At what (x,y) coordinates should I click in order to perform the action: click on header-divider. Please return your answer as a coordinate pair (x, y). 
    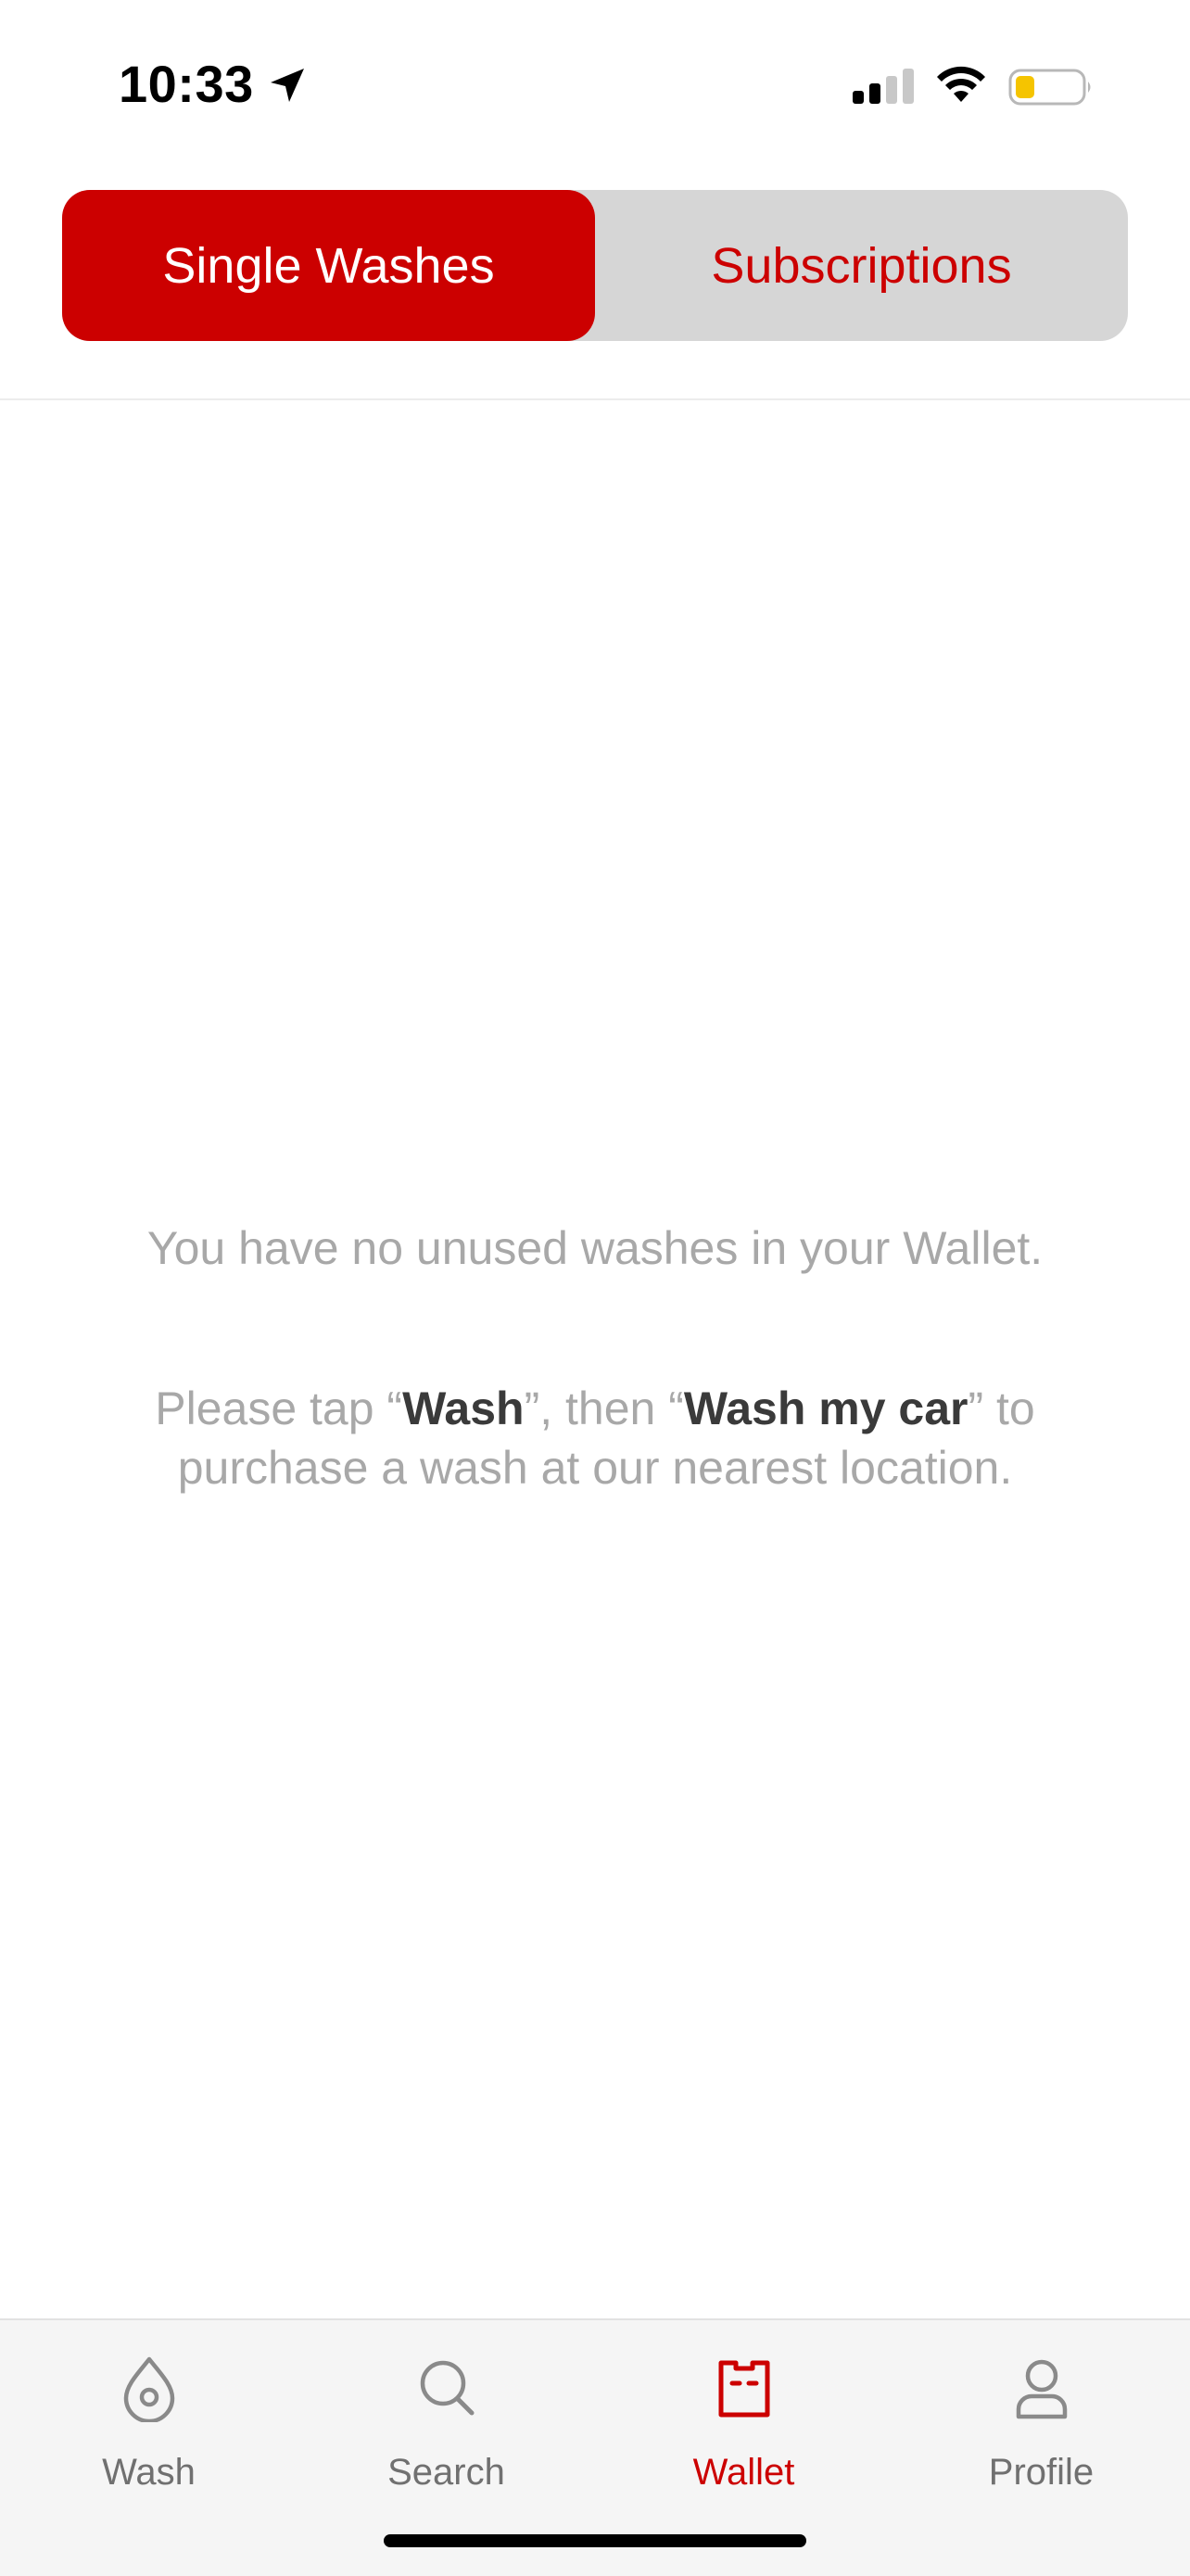
    Looking at the image, I should click on (595, 399).